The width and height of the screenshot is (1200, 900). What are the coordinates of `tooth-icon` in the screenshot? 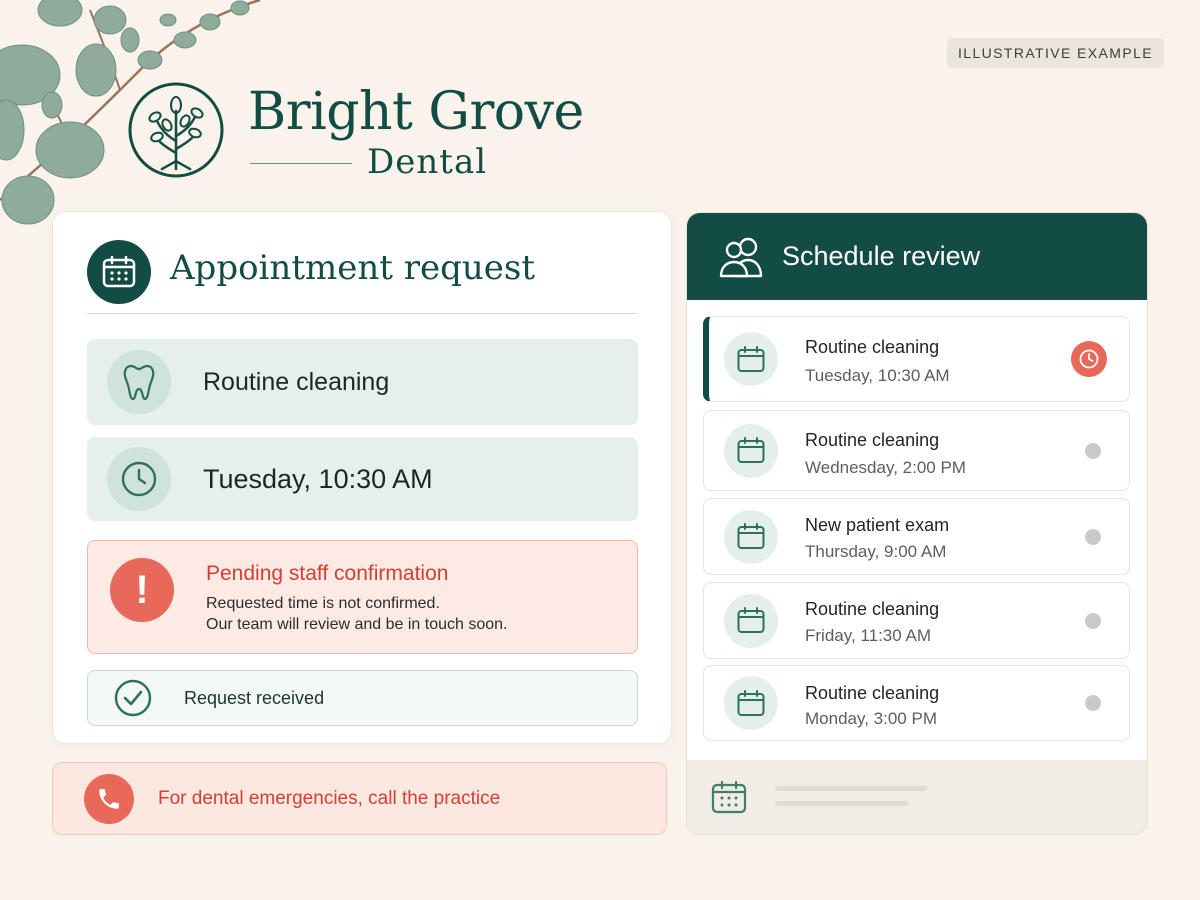 It's located at (139, 382).